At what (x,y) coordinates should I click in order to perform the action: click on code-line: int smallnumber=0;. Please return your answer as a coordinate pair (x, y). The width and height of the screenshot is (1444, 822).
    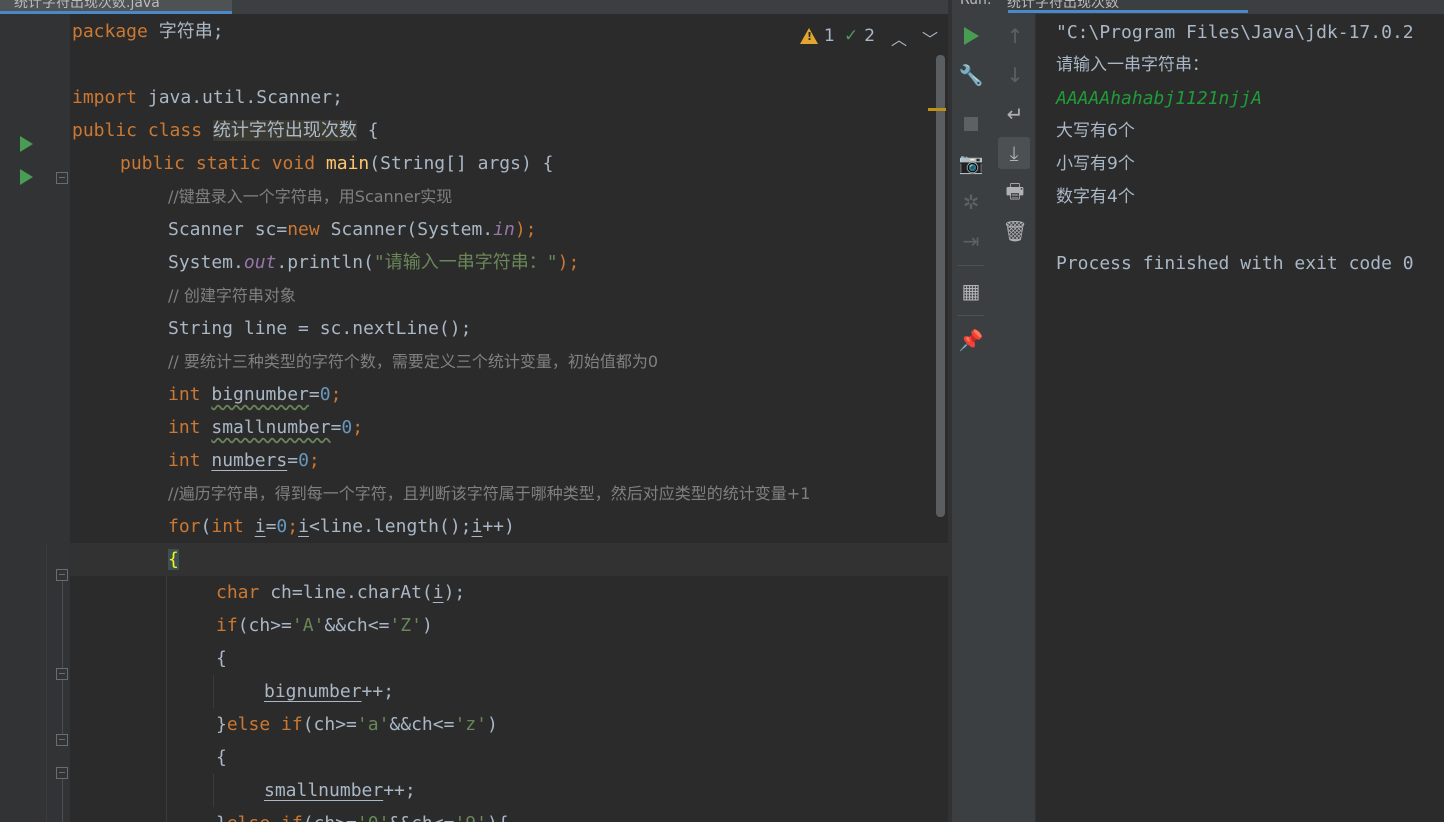
    Looking at the image, I should click on (266, 427).